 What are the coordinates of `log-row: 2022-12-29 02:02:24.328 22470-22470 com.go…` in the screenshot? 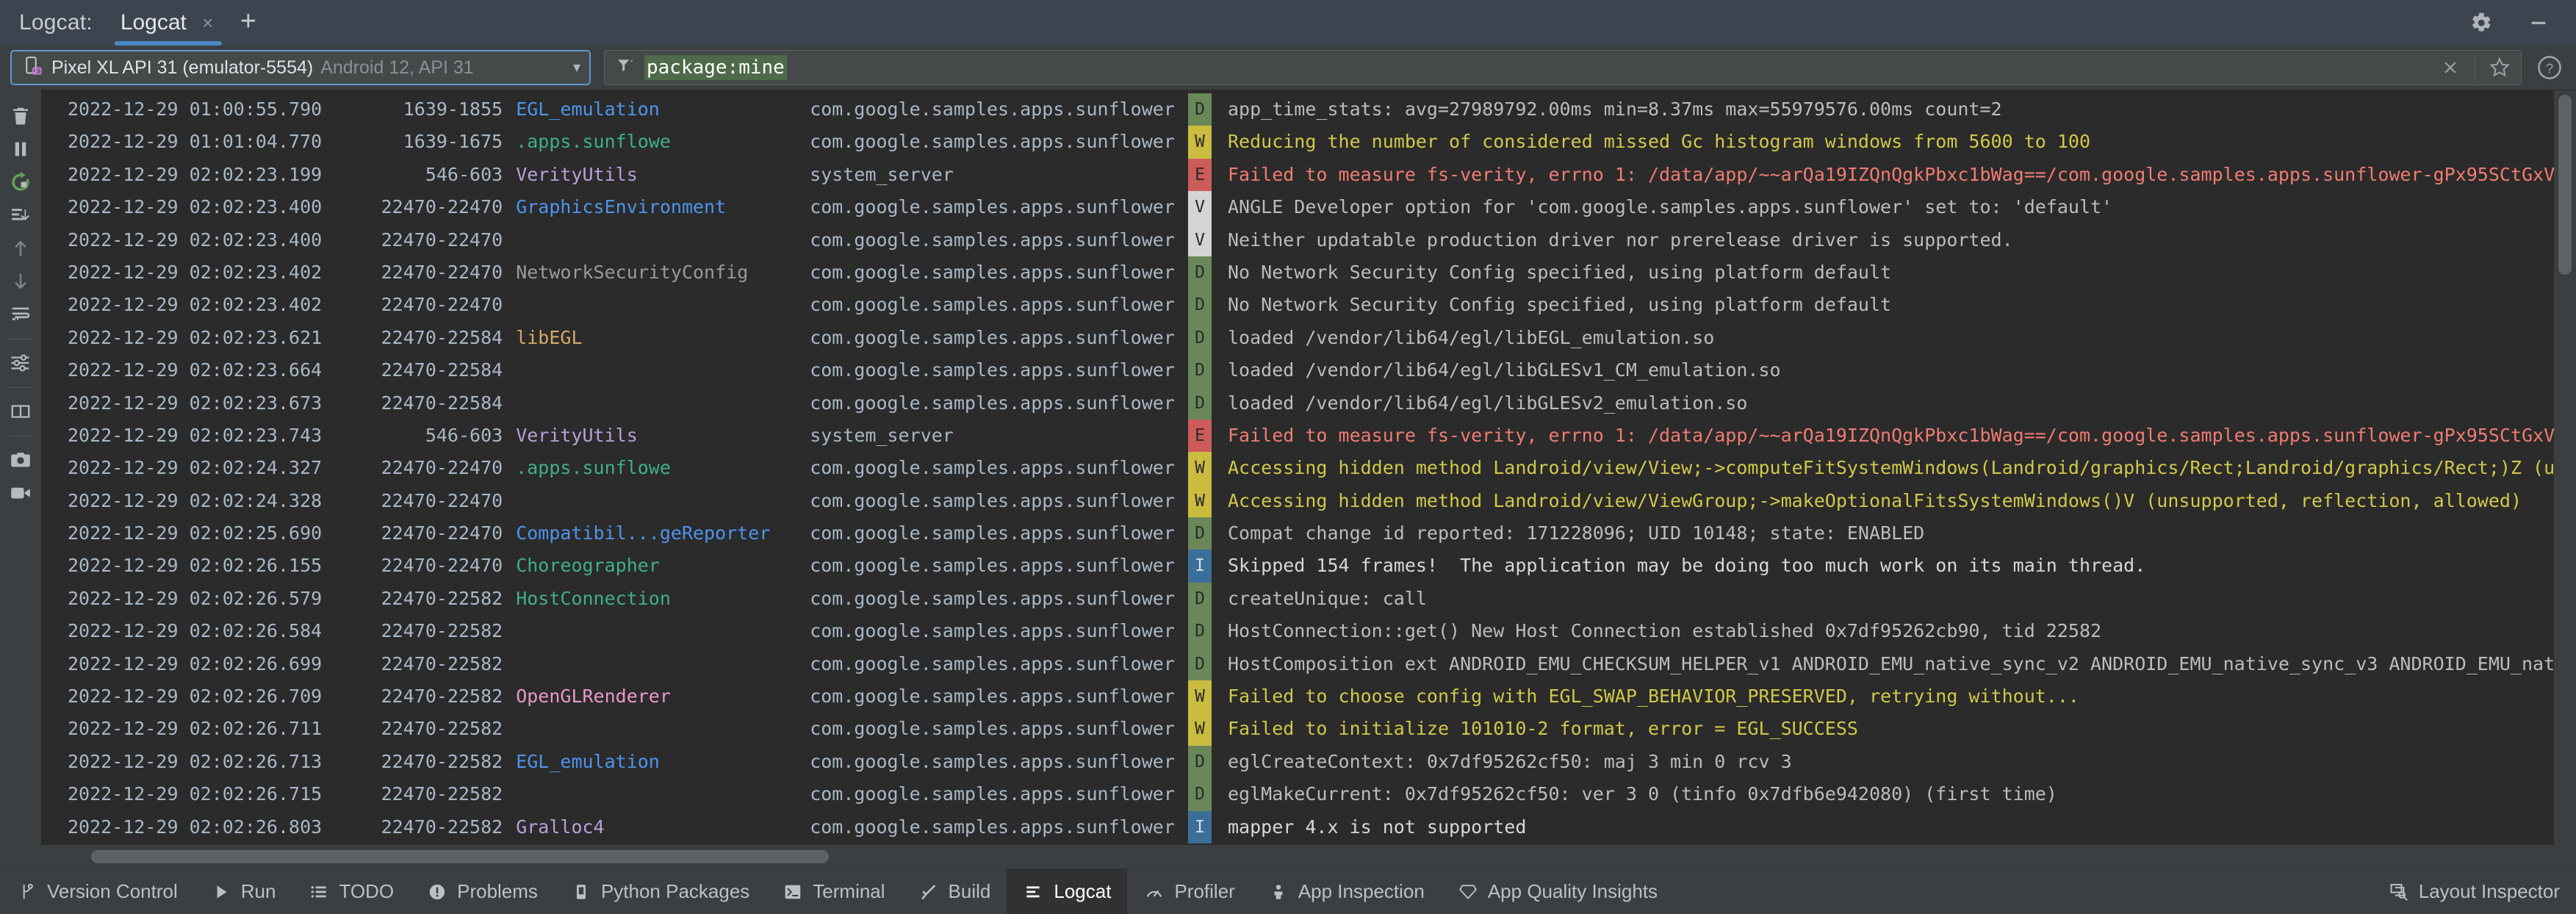 It's located at (1297, 501).